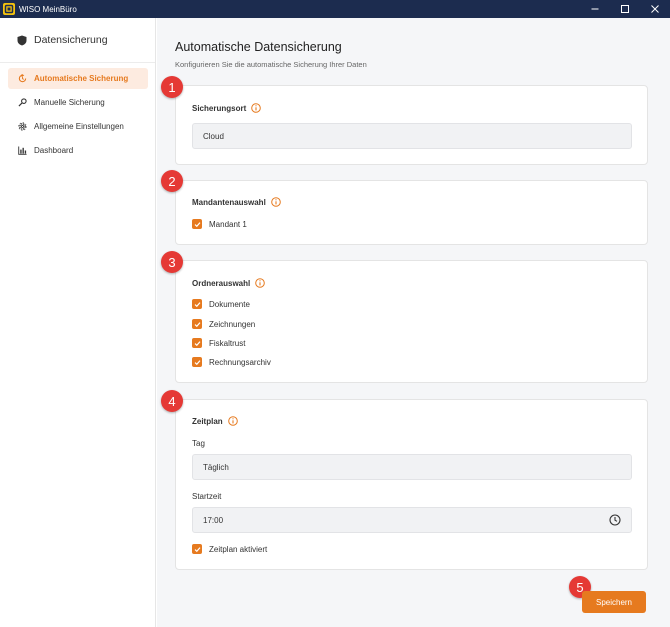 This screenshot has height=627, width=670. What do you see at coordinates (412, 136) in the screenshot?
I see `location-select: Cloud` at bounding box center [412, 136].